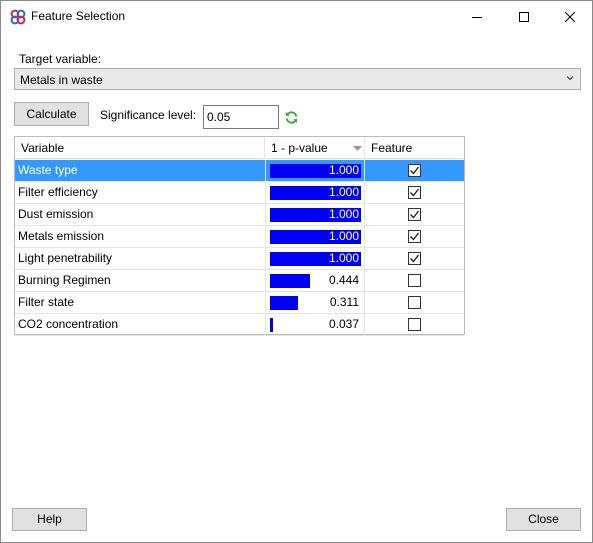  I want to click on target-variable-label: Target variable:, so click(60, 59).